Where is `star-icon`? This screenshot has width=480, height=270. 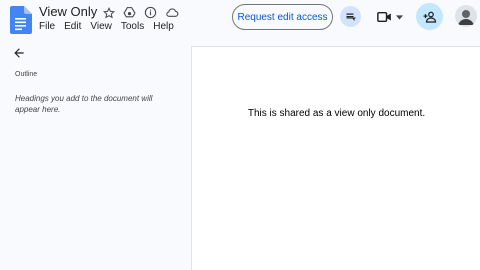
star-icon is located at coordinates (108, 12).